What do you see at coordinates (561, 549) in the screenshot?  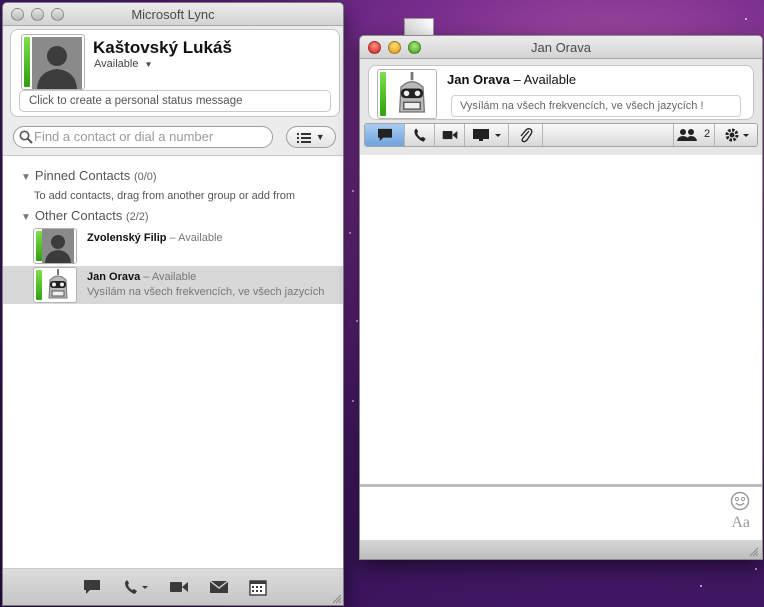 I see `conversation-status-bar` at bounding box center [561, 549].